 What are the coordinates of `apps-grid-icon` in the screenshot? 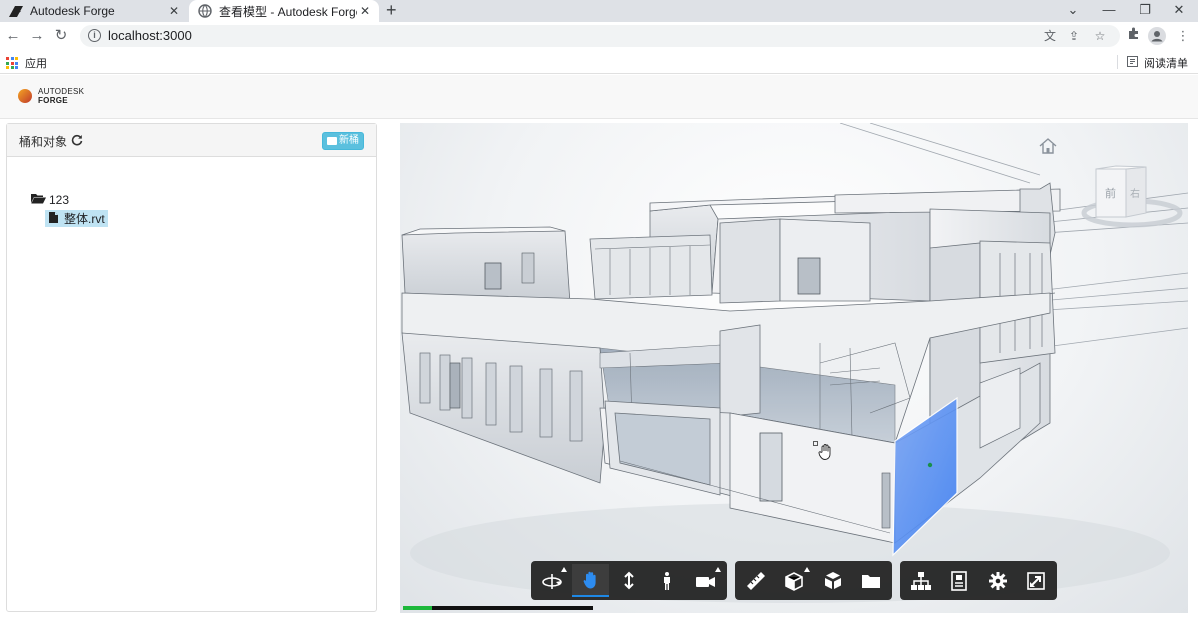 It's located at (12, 63).